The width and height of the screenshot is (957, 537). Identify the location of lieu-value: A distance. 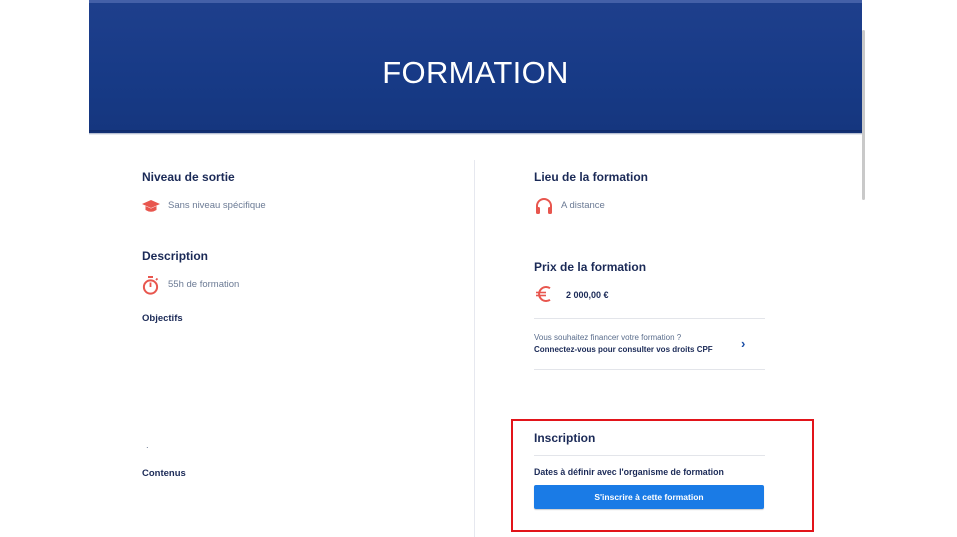
(583, 205).